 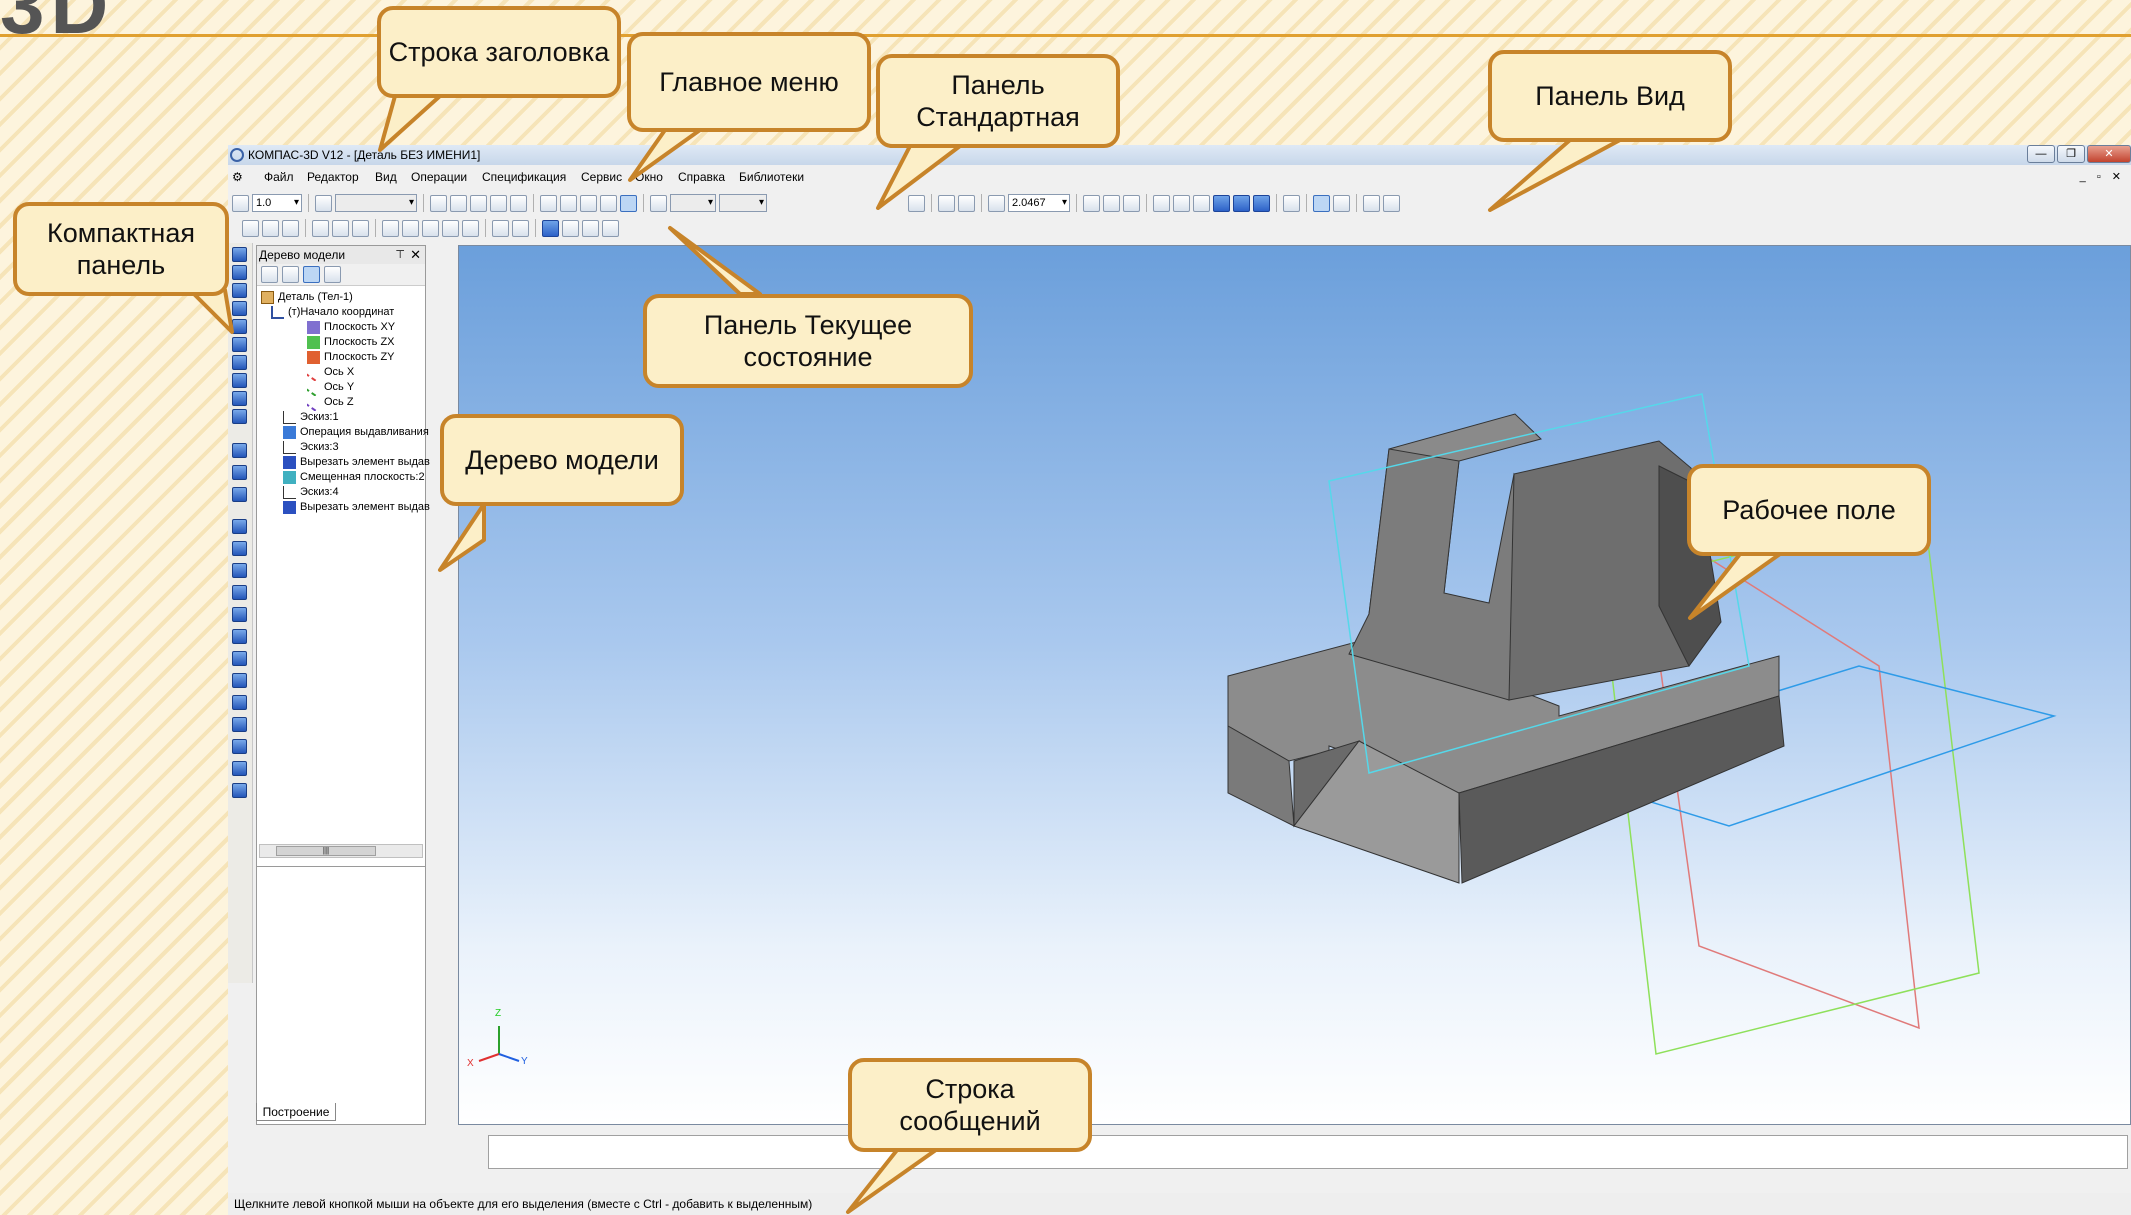 I want to click on library-icon, so click(x=470, y=228).